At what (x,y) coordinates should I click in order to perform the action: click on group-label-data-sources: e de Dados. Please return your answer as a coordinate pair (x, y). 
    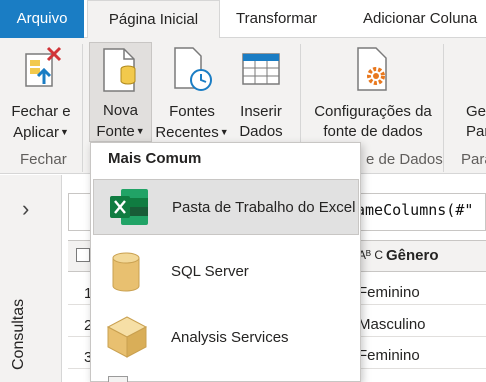
    Looking at the image, I should click on (404, 159).